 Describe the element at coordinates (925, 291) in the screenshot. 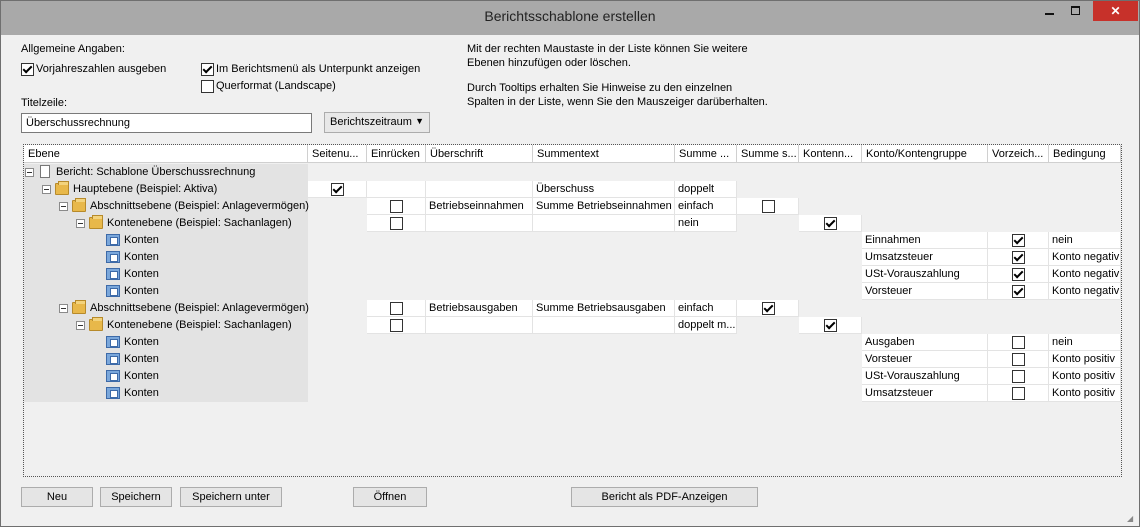

I see `cell-konto-kontengruppe: Vorsteuer` at that location.